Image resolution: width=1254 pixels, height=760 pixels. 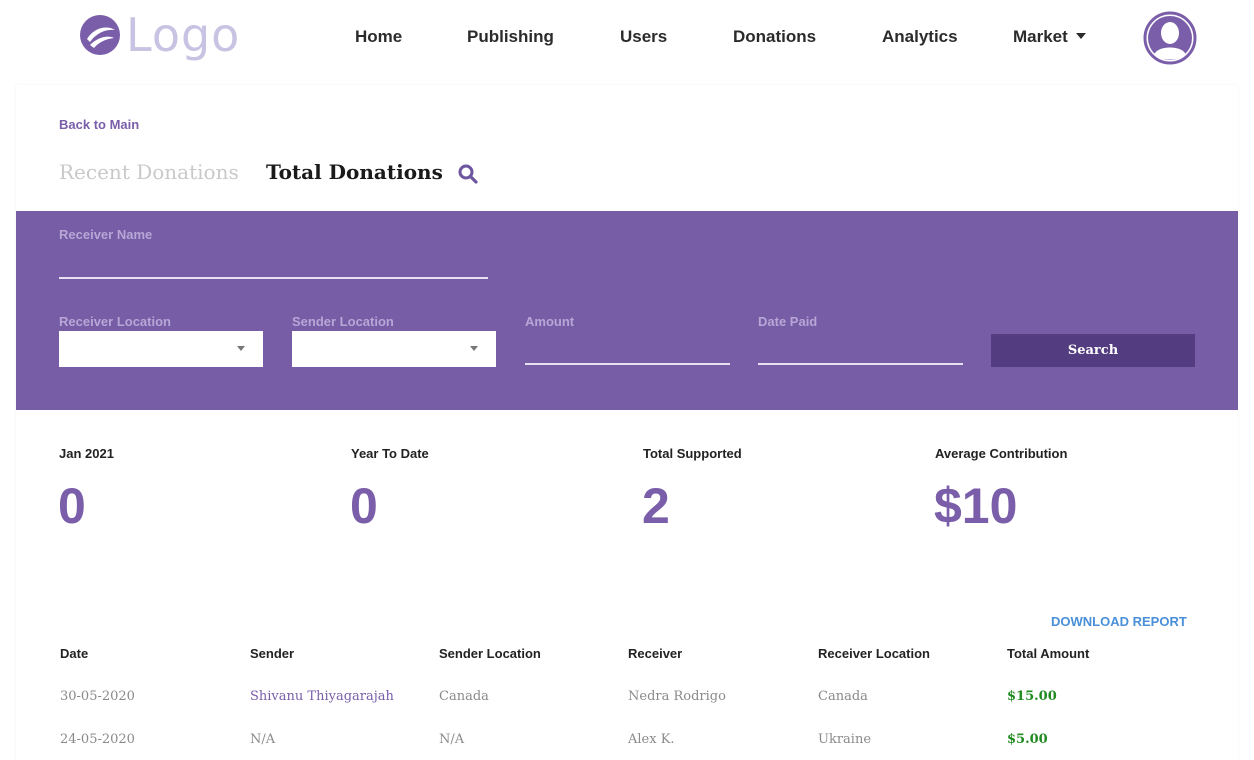 I want to click on nav-users: Users, so click(x=643, y=37).